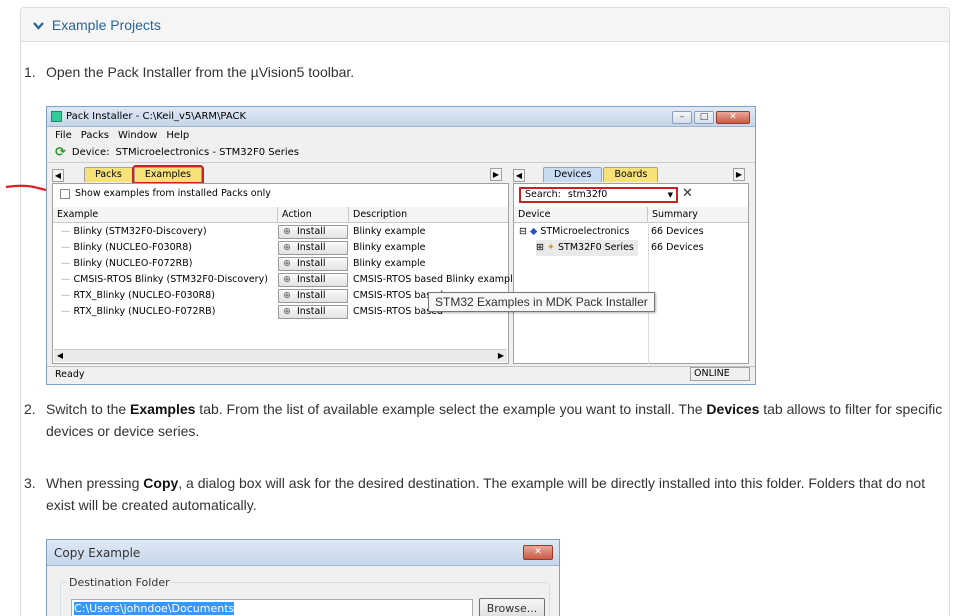 This screenshot has width=975, height=616. I want to click on minimize-button: –, so click(682, 117).